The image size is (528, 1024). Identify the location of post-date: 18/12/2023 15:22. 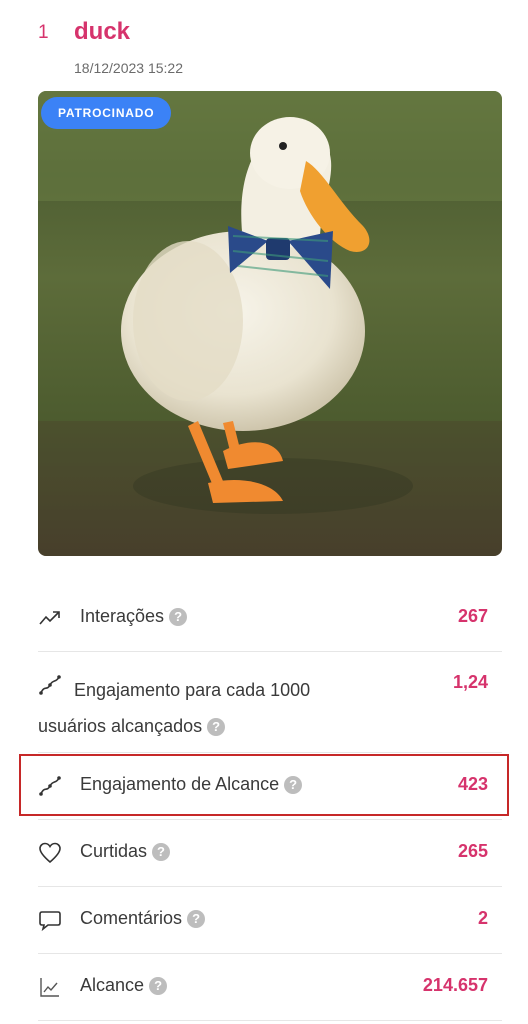
(128, 68).